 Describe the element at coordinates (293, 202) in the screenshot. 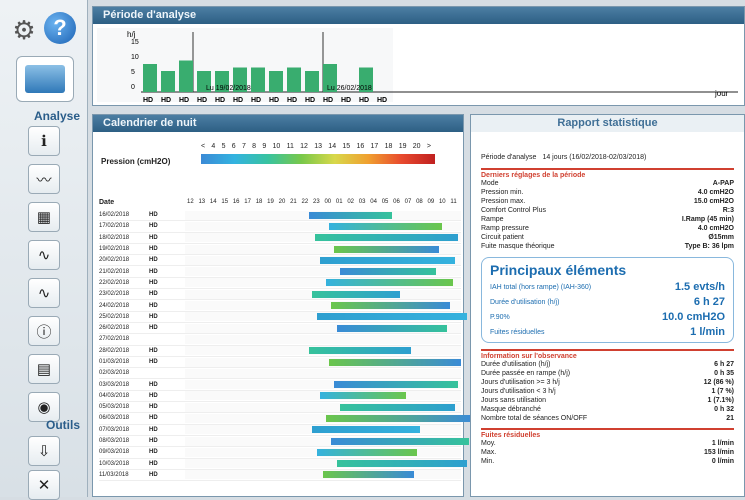

I see `hour-label: 21` at that location.